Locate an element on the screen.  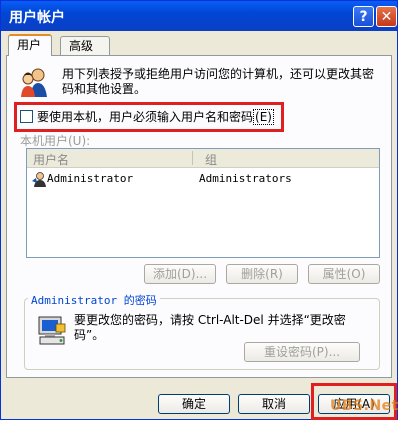
users-icon is located at coordinates (34, 82).